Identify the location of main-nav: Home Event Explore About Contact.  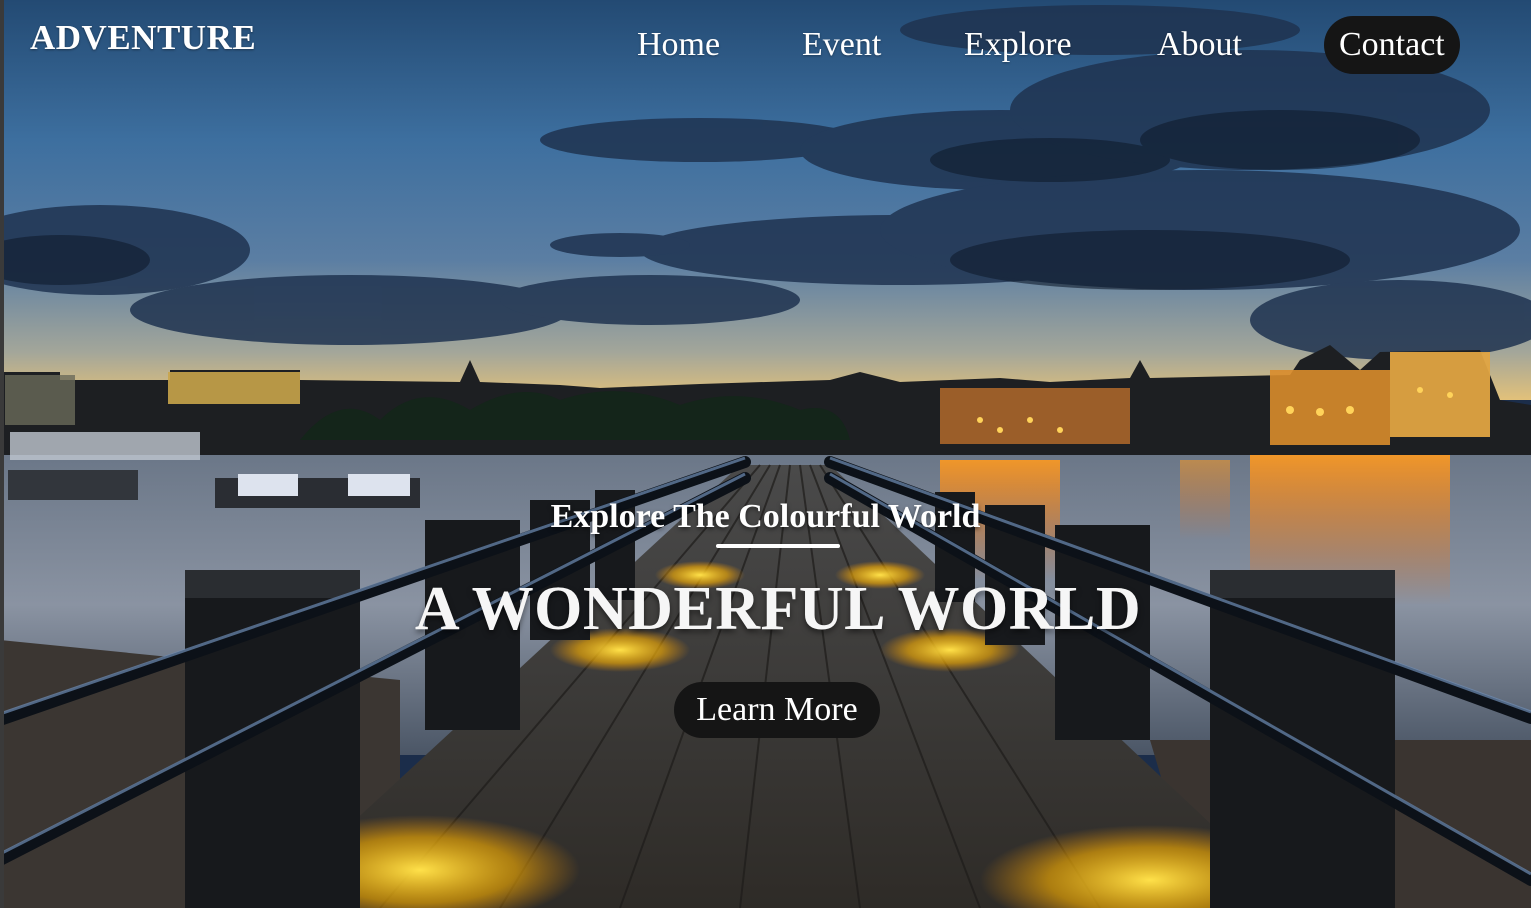
(1050, 45).